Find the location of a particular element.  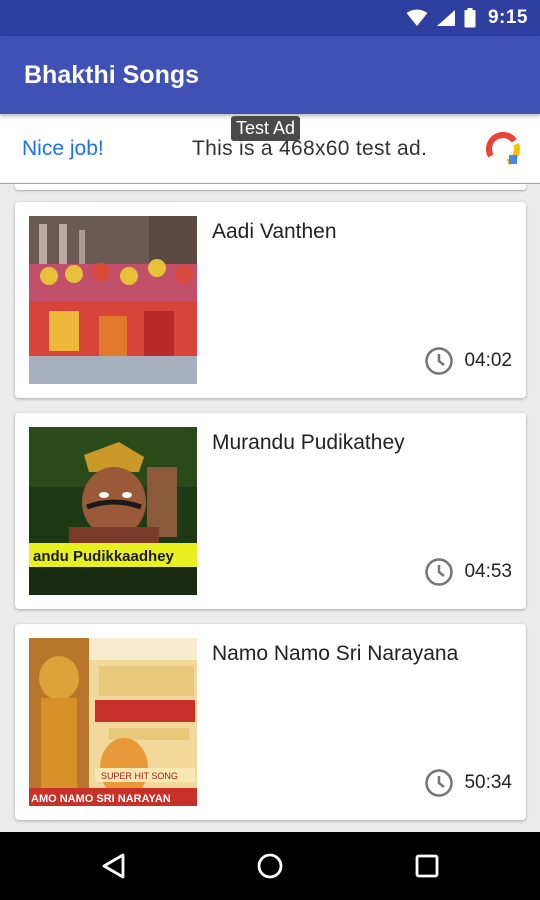

status-bar: 9:15 is located at coordinates (270, 18).